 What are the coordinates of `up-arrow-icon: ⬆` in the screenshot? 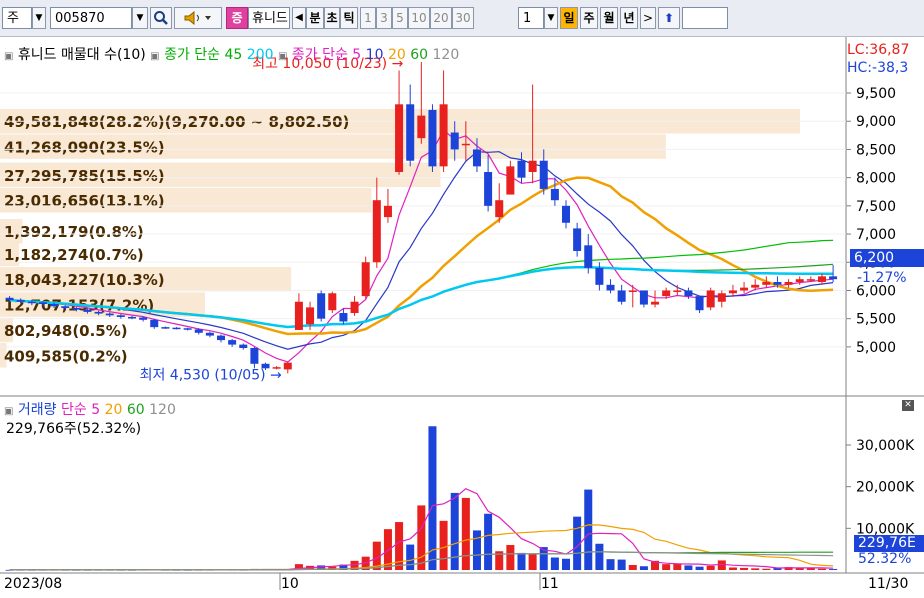 It's located at (669, 18).